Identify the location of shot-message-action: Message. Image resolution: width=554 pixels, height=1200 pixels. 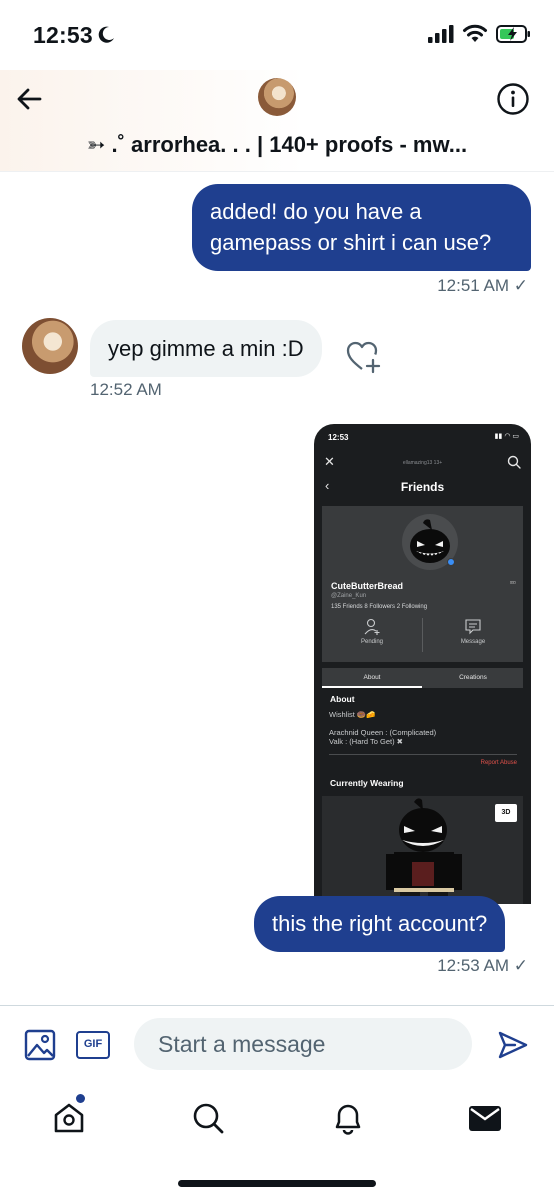
(473, 631).